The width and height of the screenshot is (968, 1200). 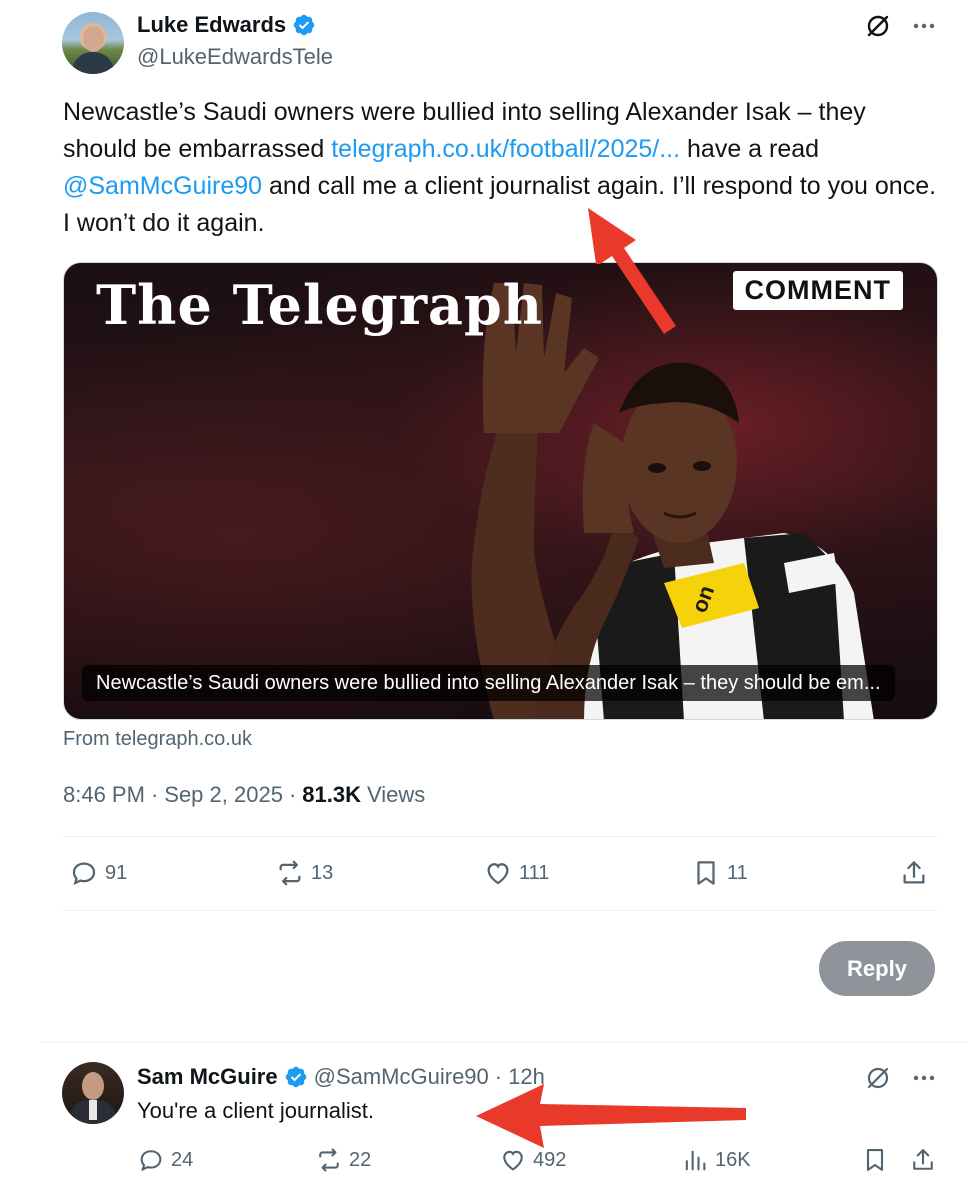 I want to click on tweet-time: 8:46 PM, so click(x=104, y=795).